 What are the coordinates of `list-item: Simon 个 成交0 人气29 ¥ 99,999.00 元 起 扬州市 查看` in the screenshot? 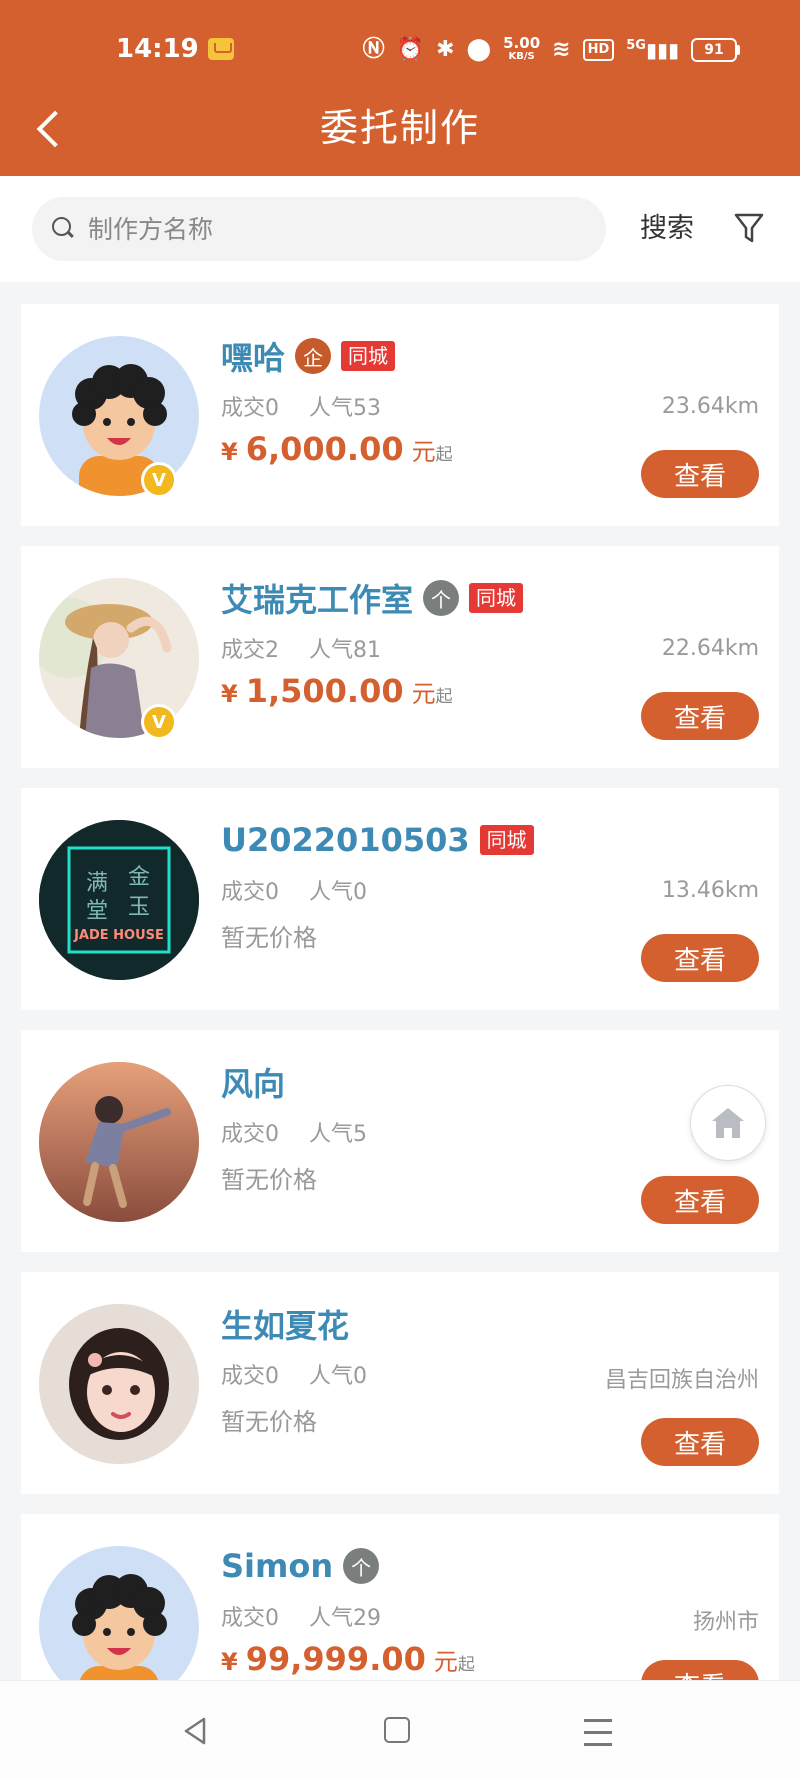 It's located at (400, 1599).